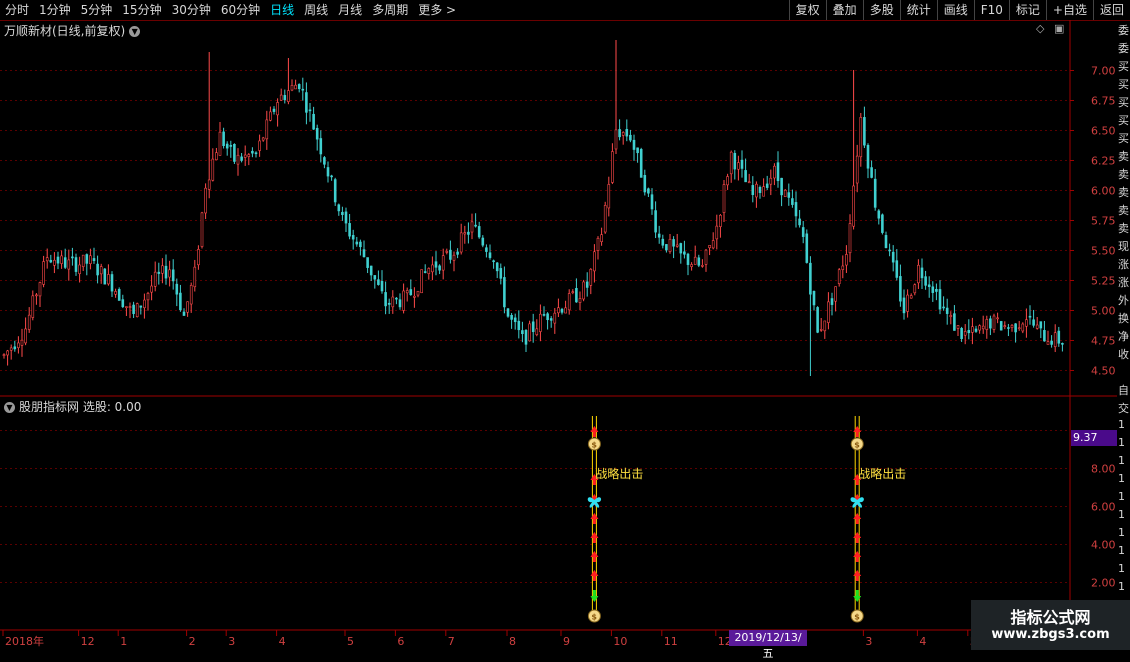  I want to click on quote-strip-item: 交, so click(1123, 408).